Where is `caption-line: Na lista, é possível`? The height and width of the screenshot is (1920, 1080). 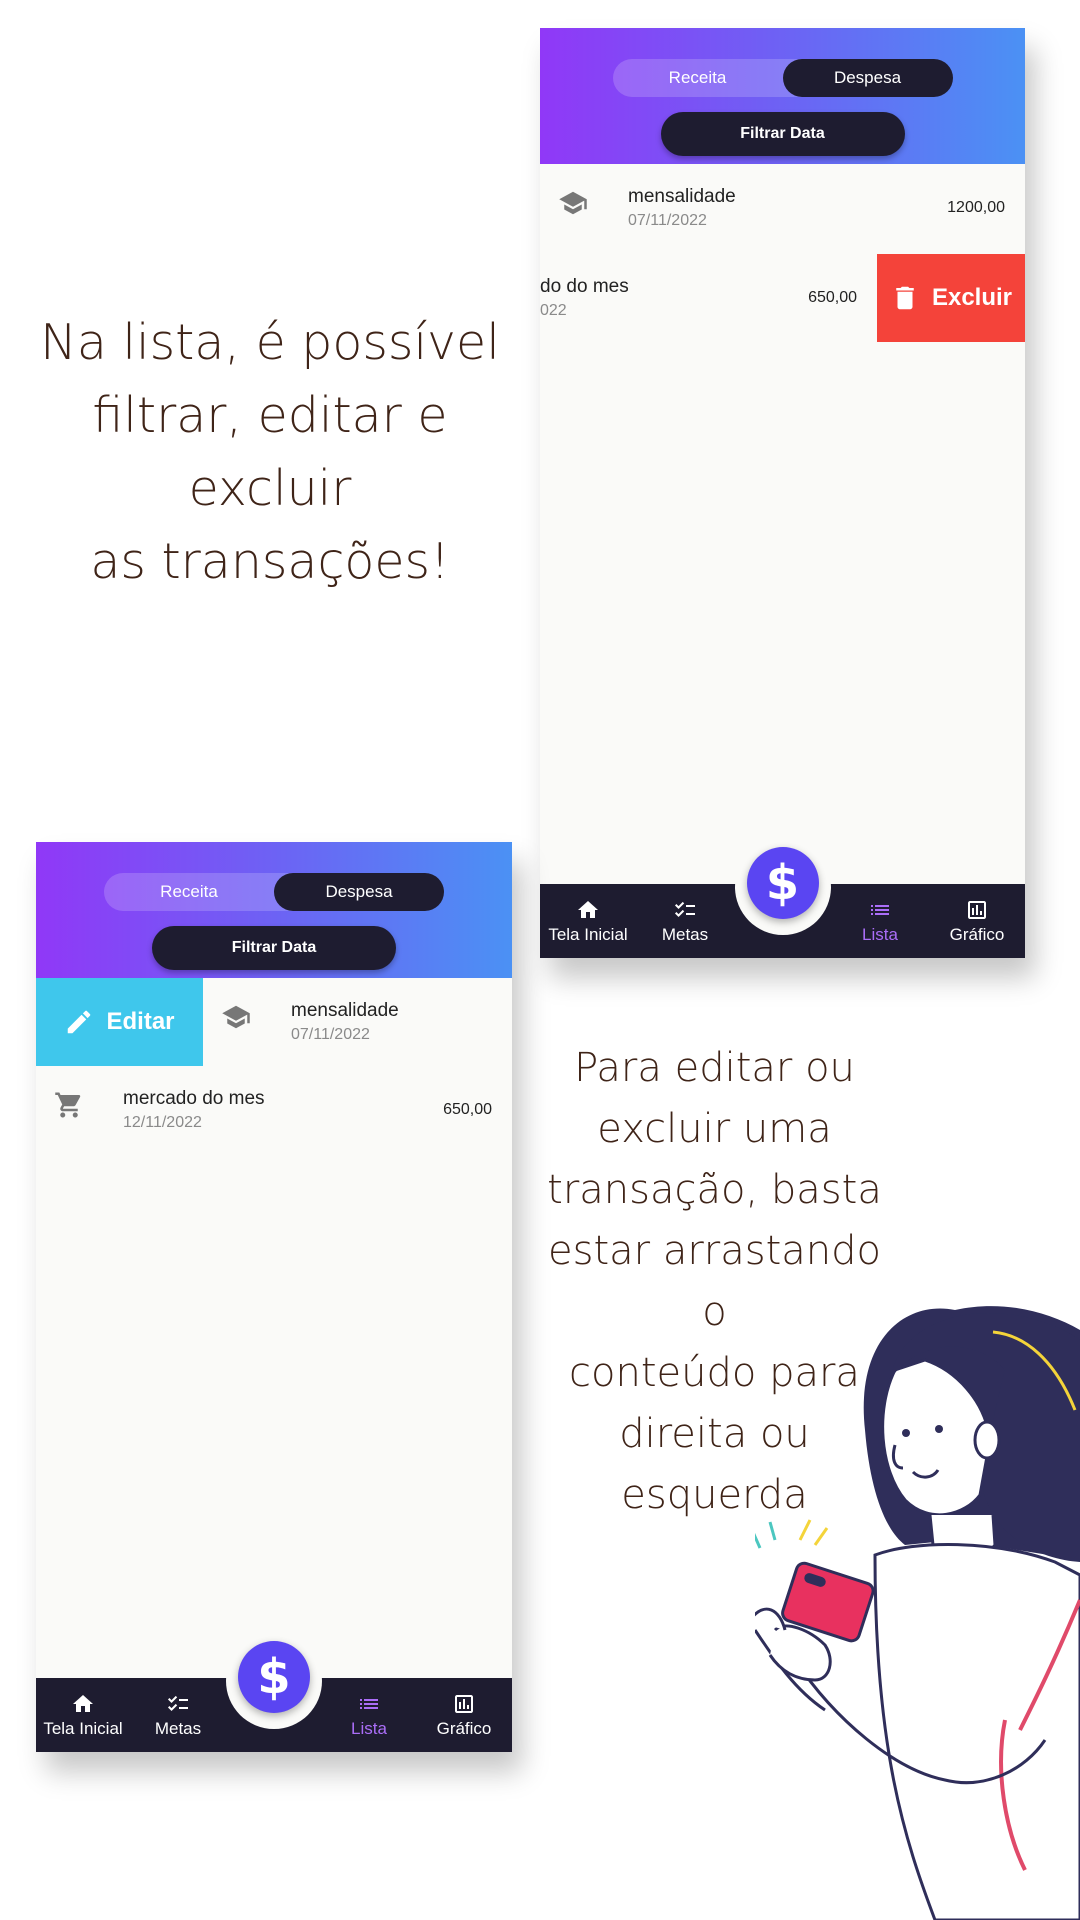 caption-line: Na lista, é possível is located at coordinates (270, 342).